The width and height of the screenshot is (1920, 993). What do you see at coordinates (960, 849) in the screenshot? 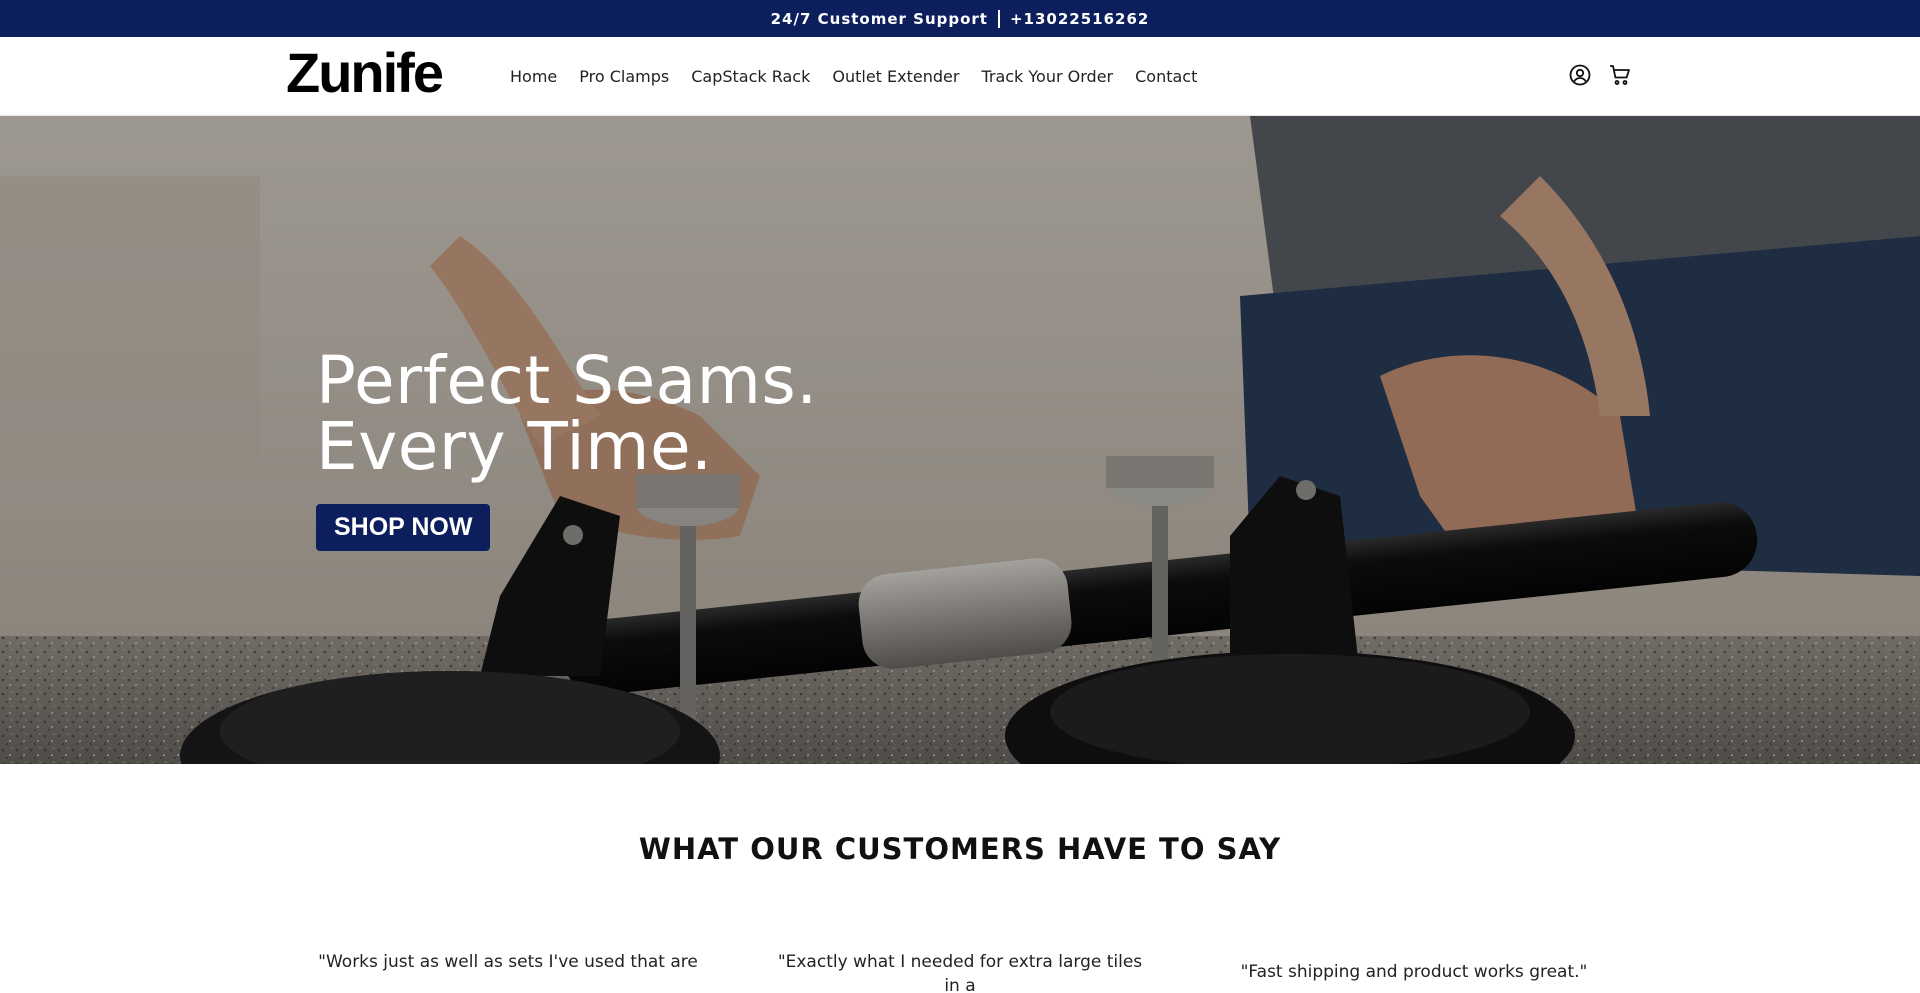
I see `reviews-title: WHAT OUR CUSTOMERS HAVE TO SAY` at bounding box center [960, 849].